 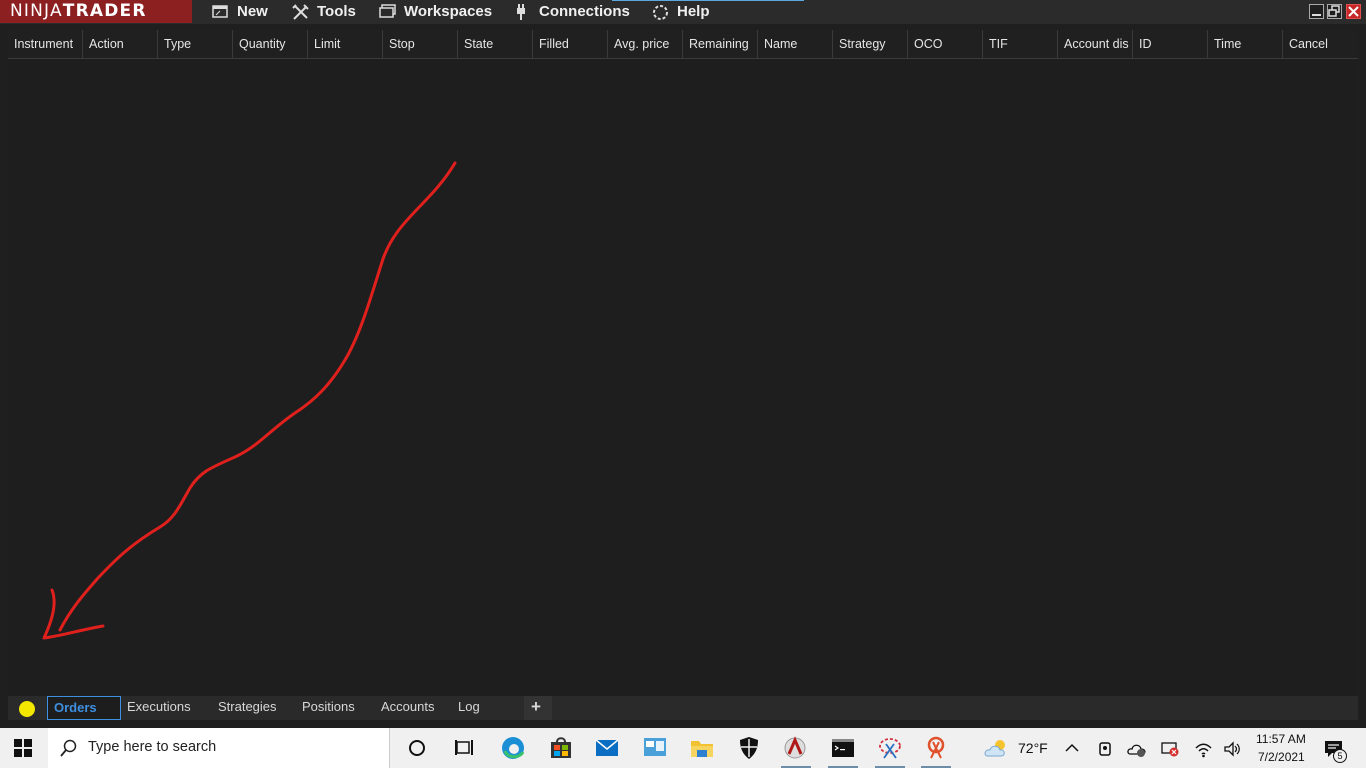 I want to click on network-warning-icon, so click(x=1170, y=749).